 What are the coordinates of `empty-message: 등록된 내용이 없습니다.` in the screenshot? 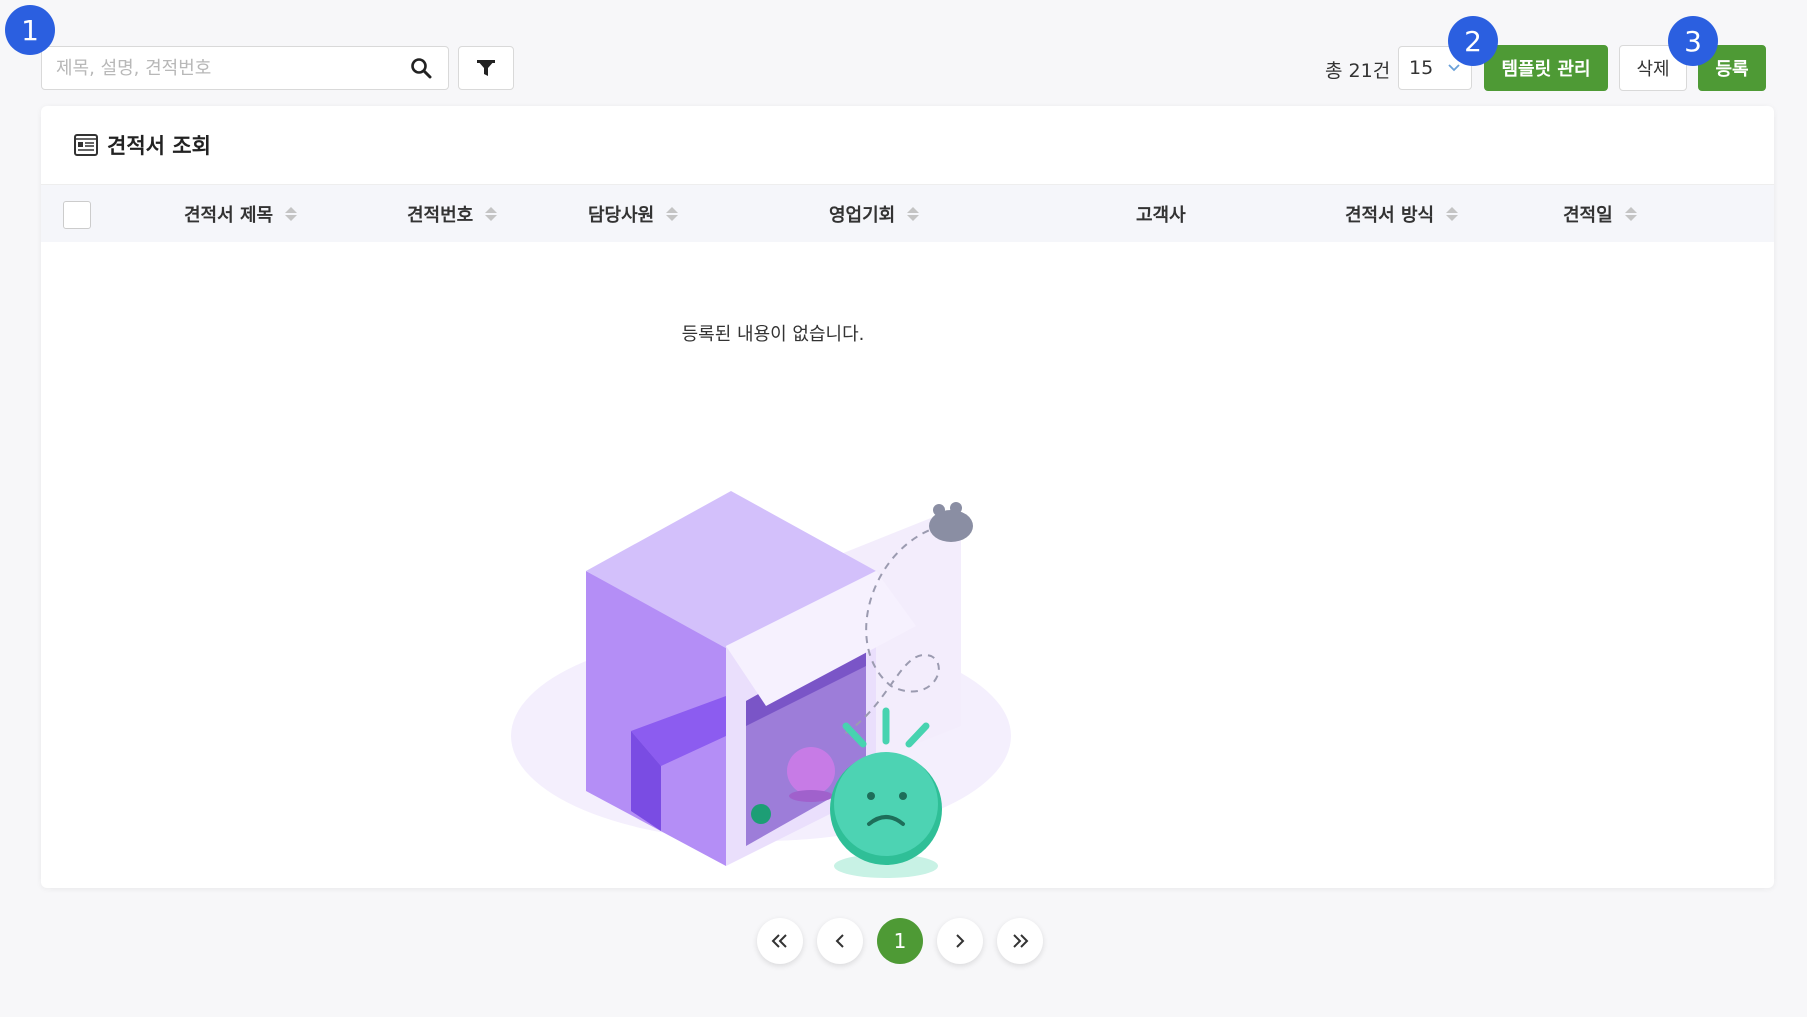 It's located at (773, 334).